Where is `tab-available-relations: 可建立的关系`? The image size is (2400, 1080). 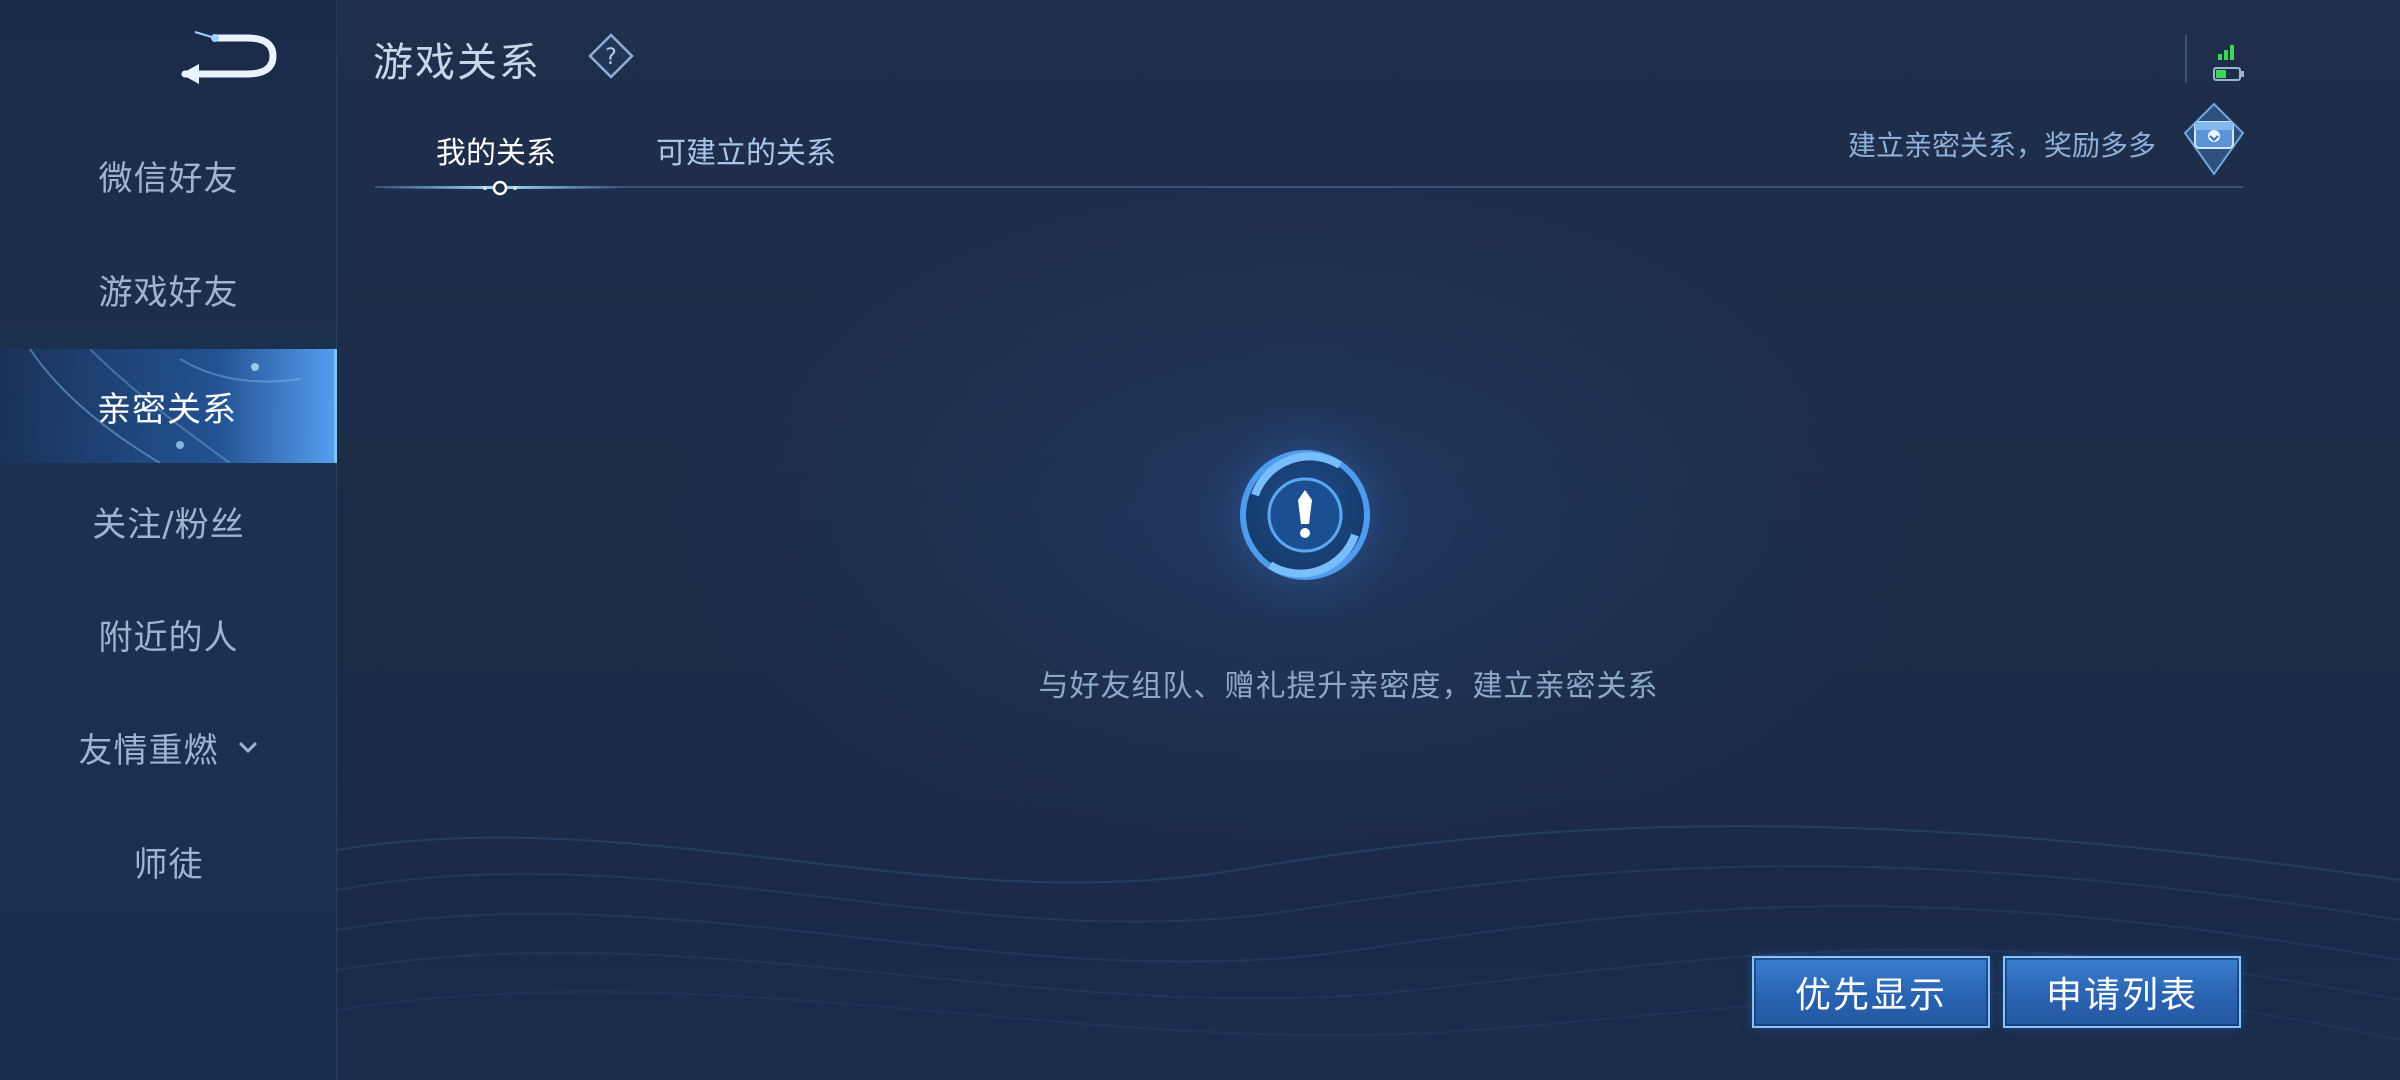
tab-available-relations: 可建立的关系 is located at coordinates (746, 150).